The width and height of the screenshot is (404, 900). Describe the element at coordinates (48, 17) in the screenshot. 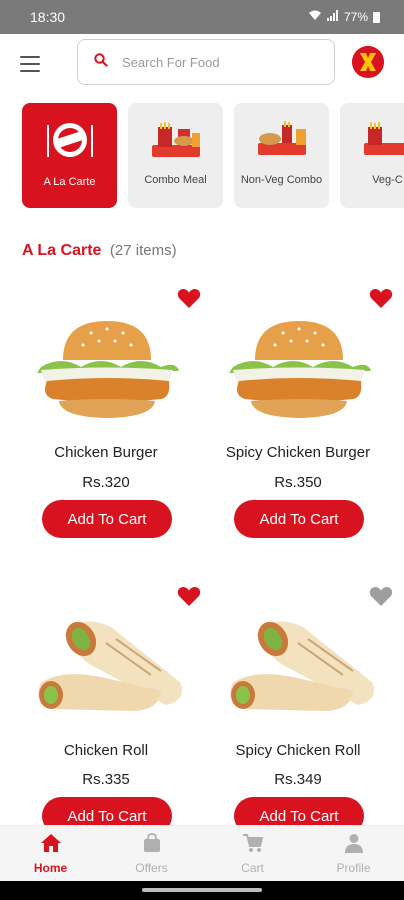

I see `status-time: 18:30` at that location.